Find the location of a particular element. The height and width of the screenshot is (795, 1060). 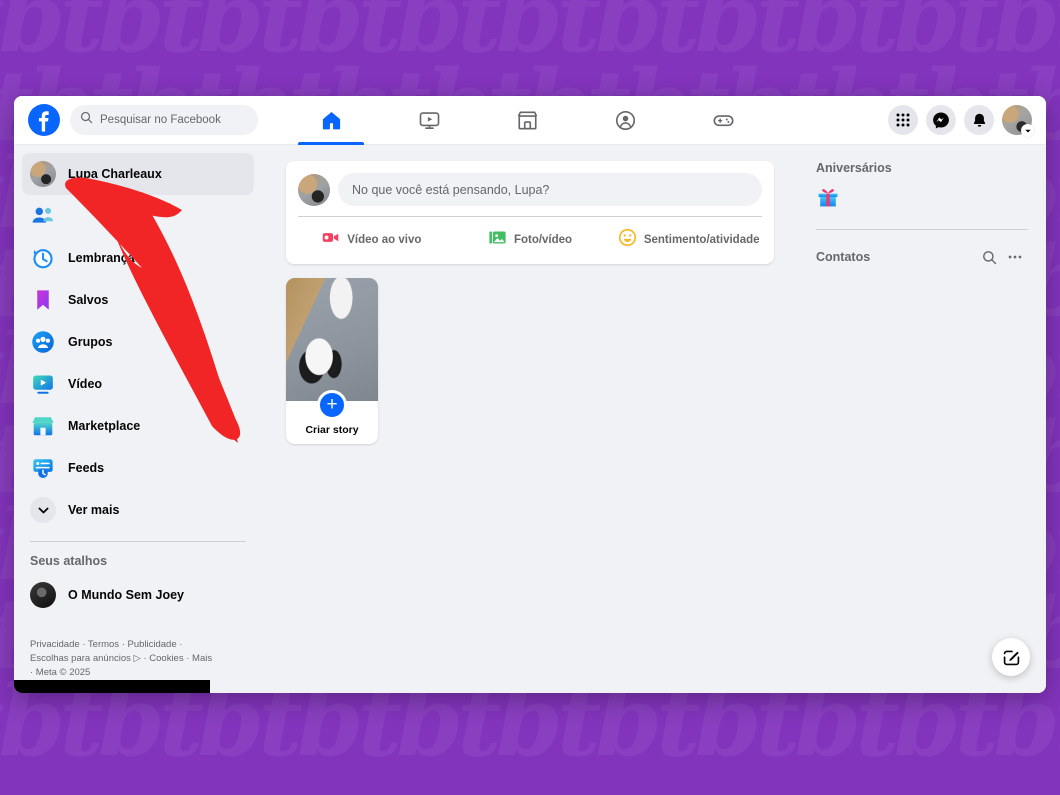

sidebar-item-groups: Grupos is located at coordinates (138, 342).